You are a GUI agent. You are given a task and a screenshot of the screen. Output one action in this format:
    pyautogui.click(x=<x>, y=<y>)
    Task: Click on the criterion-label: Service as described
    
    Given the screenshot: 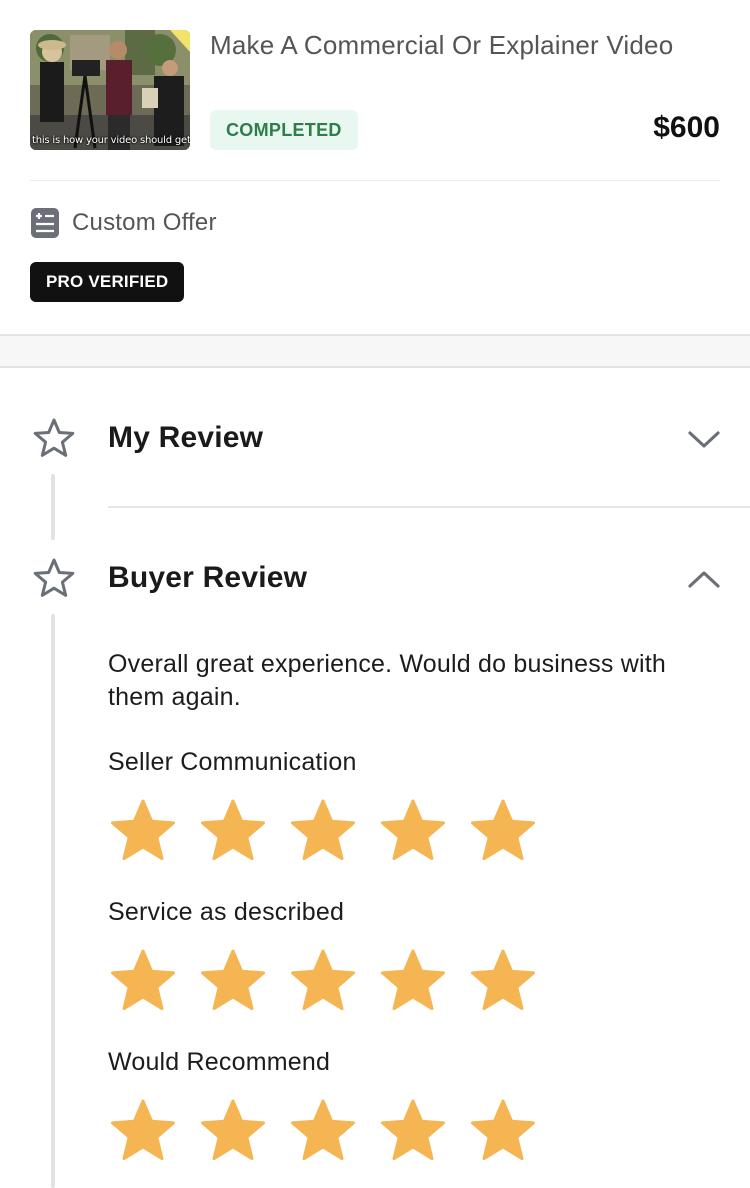 What is the action you would take?
    pyautogui.click(x=226, y=912)
    